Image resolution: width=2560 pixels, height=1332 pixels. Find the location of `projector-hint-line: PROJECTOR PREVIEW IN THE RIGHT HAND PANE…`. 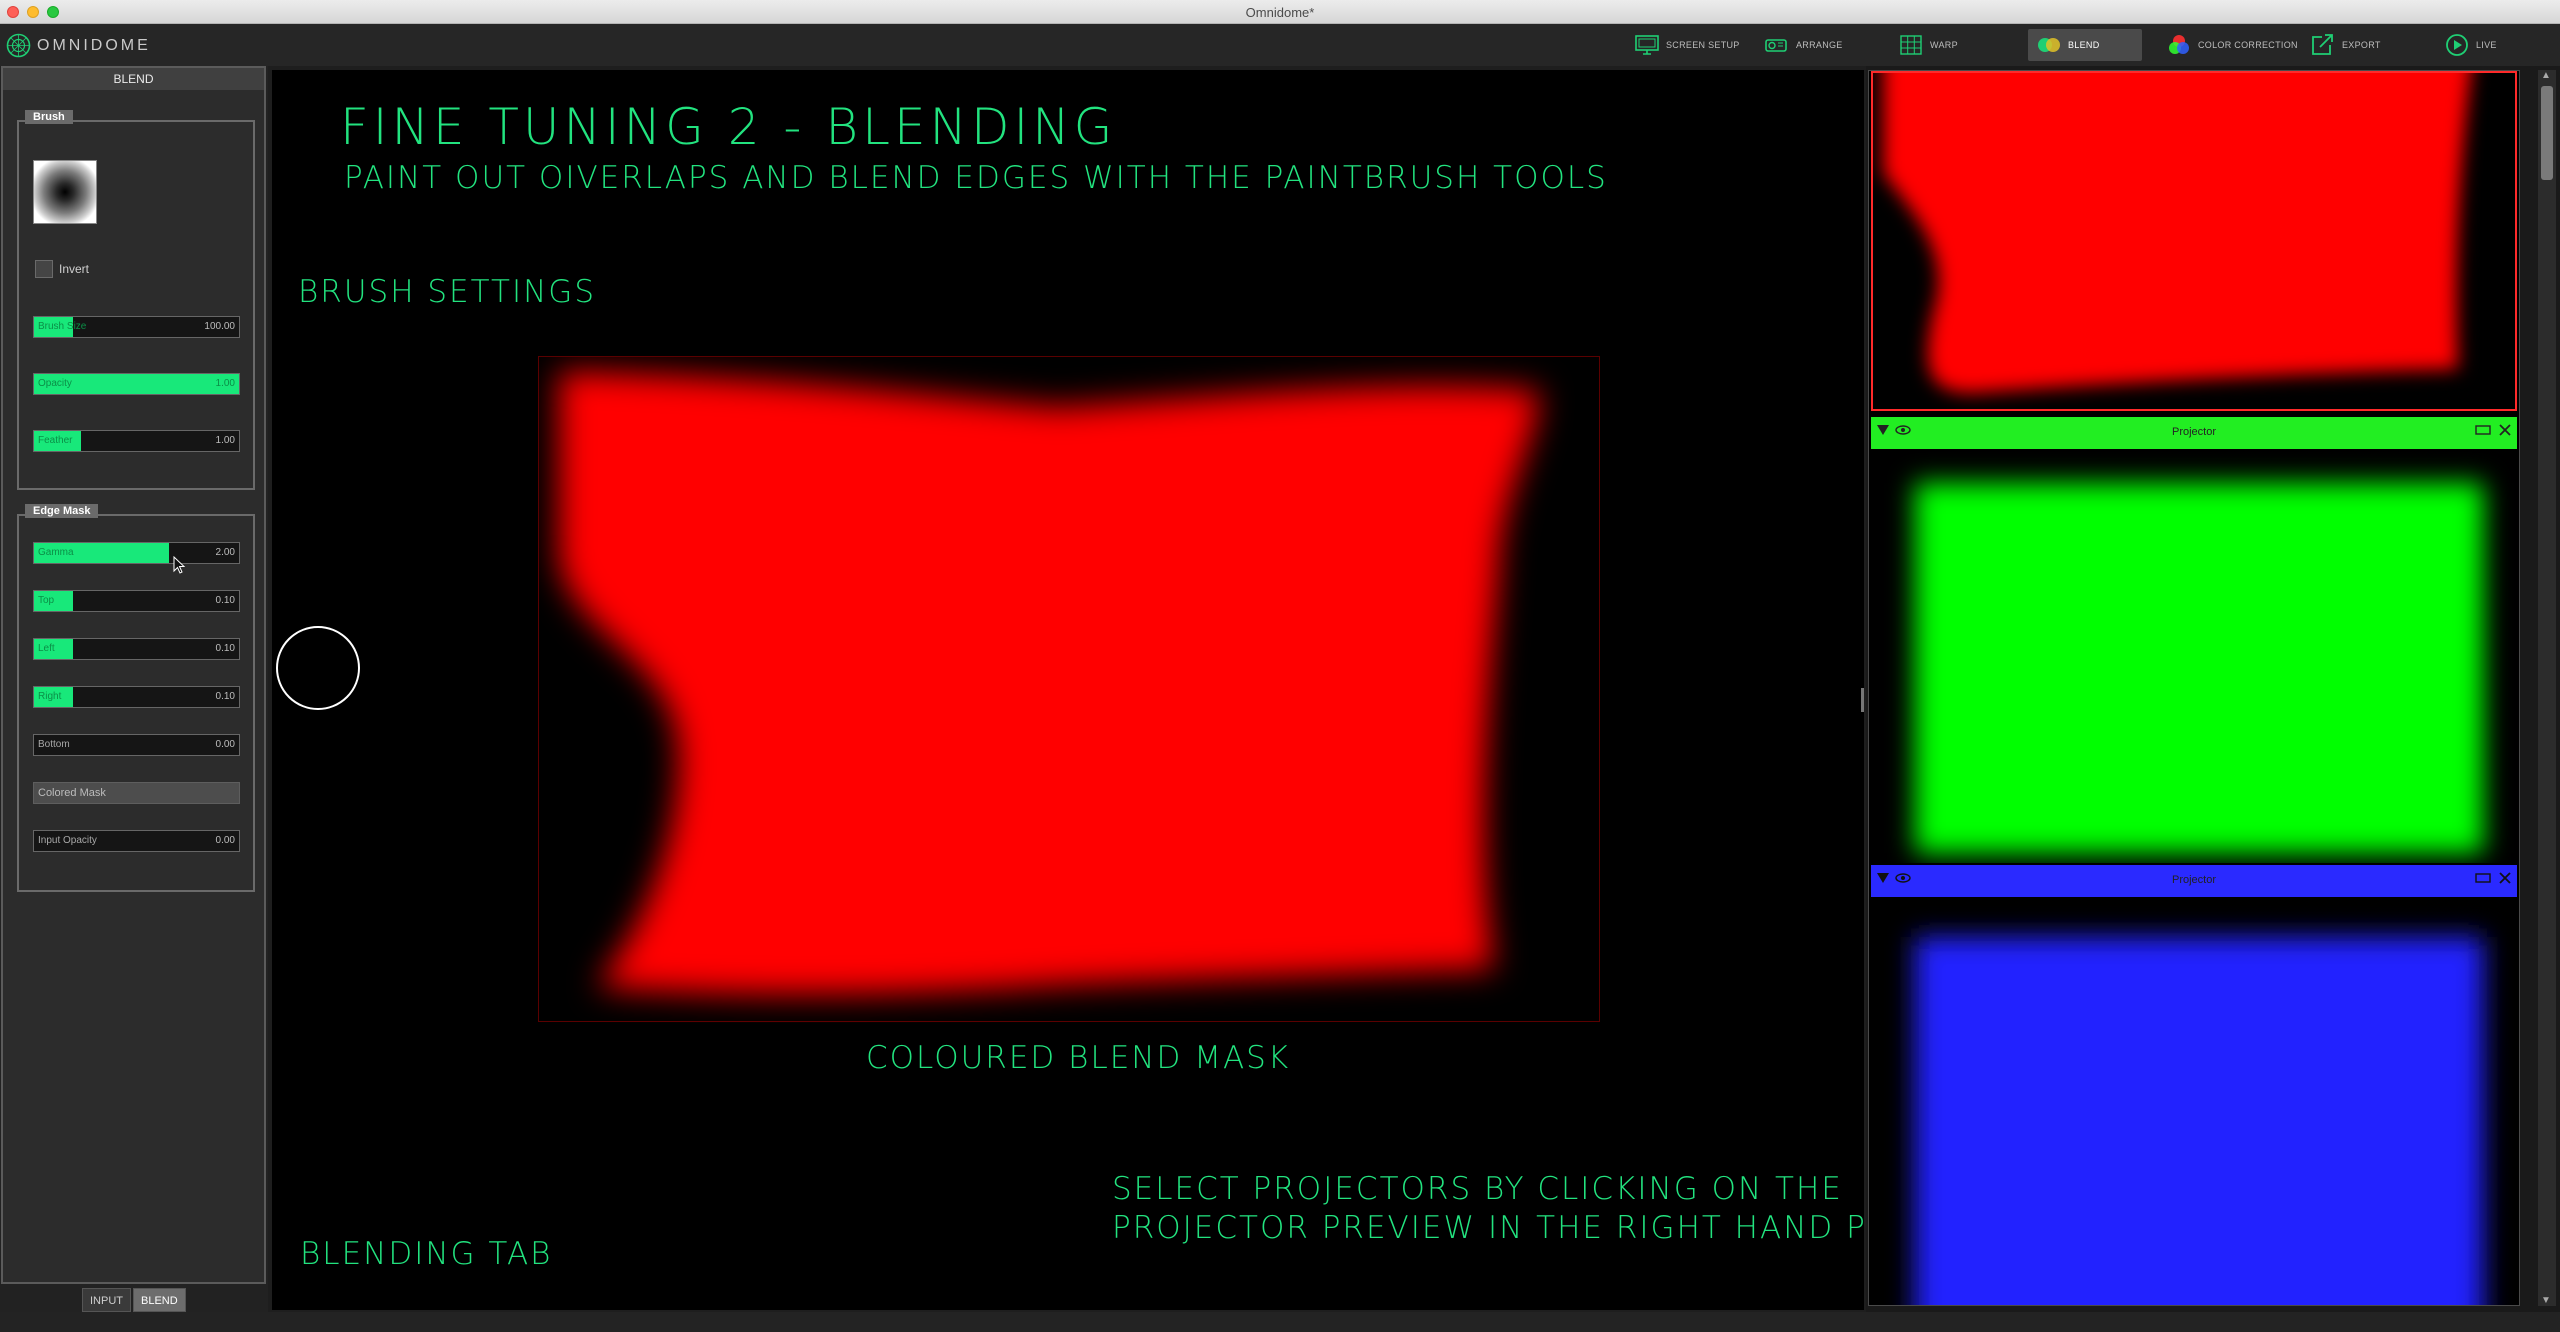

projector-hint-line: PROJECTOR PREVIEW IN THE RIGHT HAND PANE… is located at coordinates (1488, 1228).